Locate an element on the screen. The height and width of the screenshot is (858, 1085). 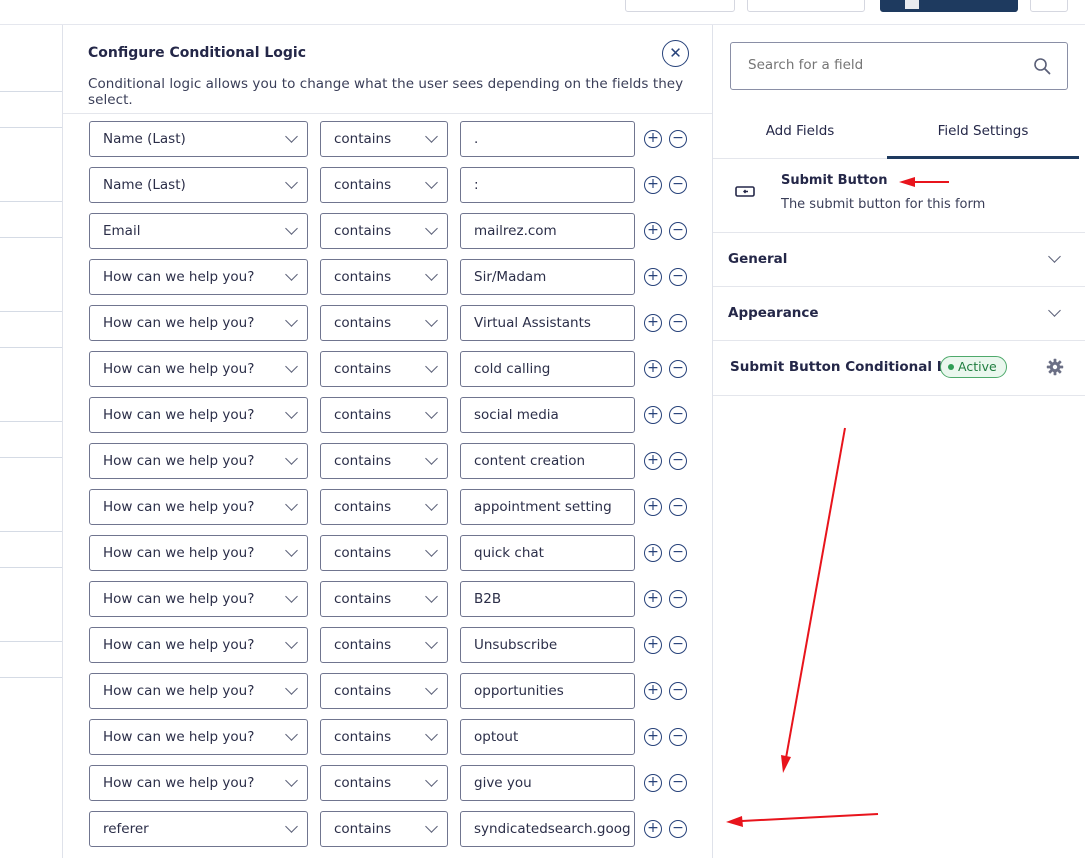
rule-value-input: . is located at coordinates (547, 139).